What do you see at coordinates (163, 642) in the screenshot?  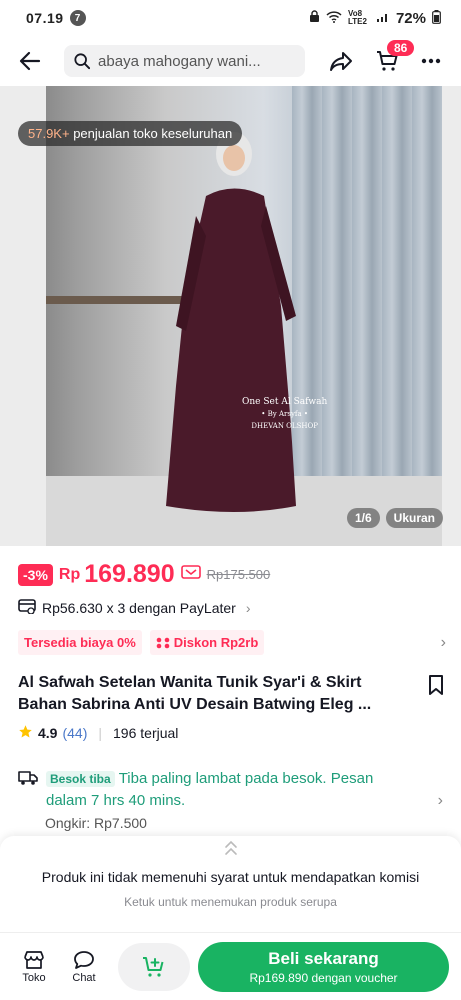 I see `discount-icon` at bounding box center [163, 642].